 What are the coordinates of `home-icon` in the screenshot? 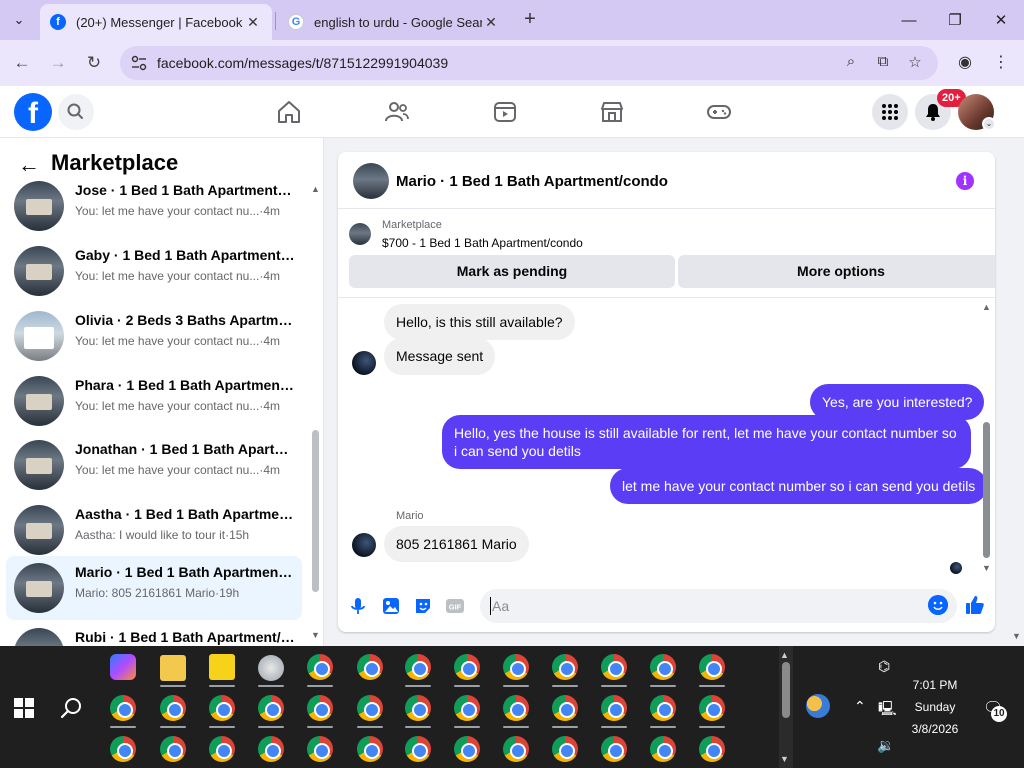 It's located at (289, 112).